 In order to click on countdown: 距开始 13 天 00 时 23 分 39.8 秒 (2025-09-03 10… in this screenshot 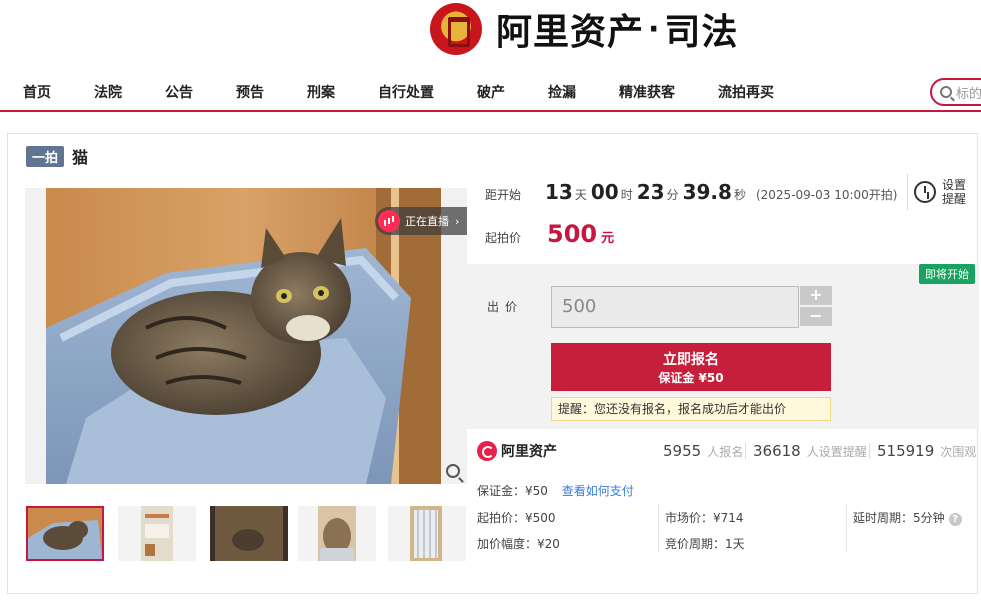, I will do `click(691, 192)`.